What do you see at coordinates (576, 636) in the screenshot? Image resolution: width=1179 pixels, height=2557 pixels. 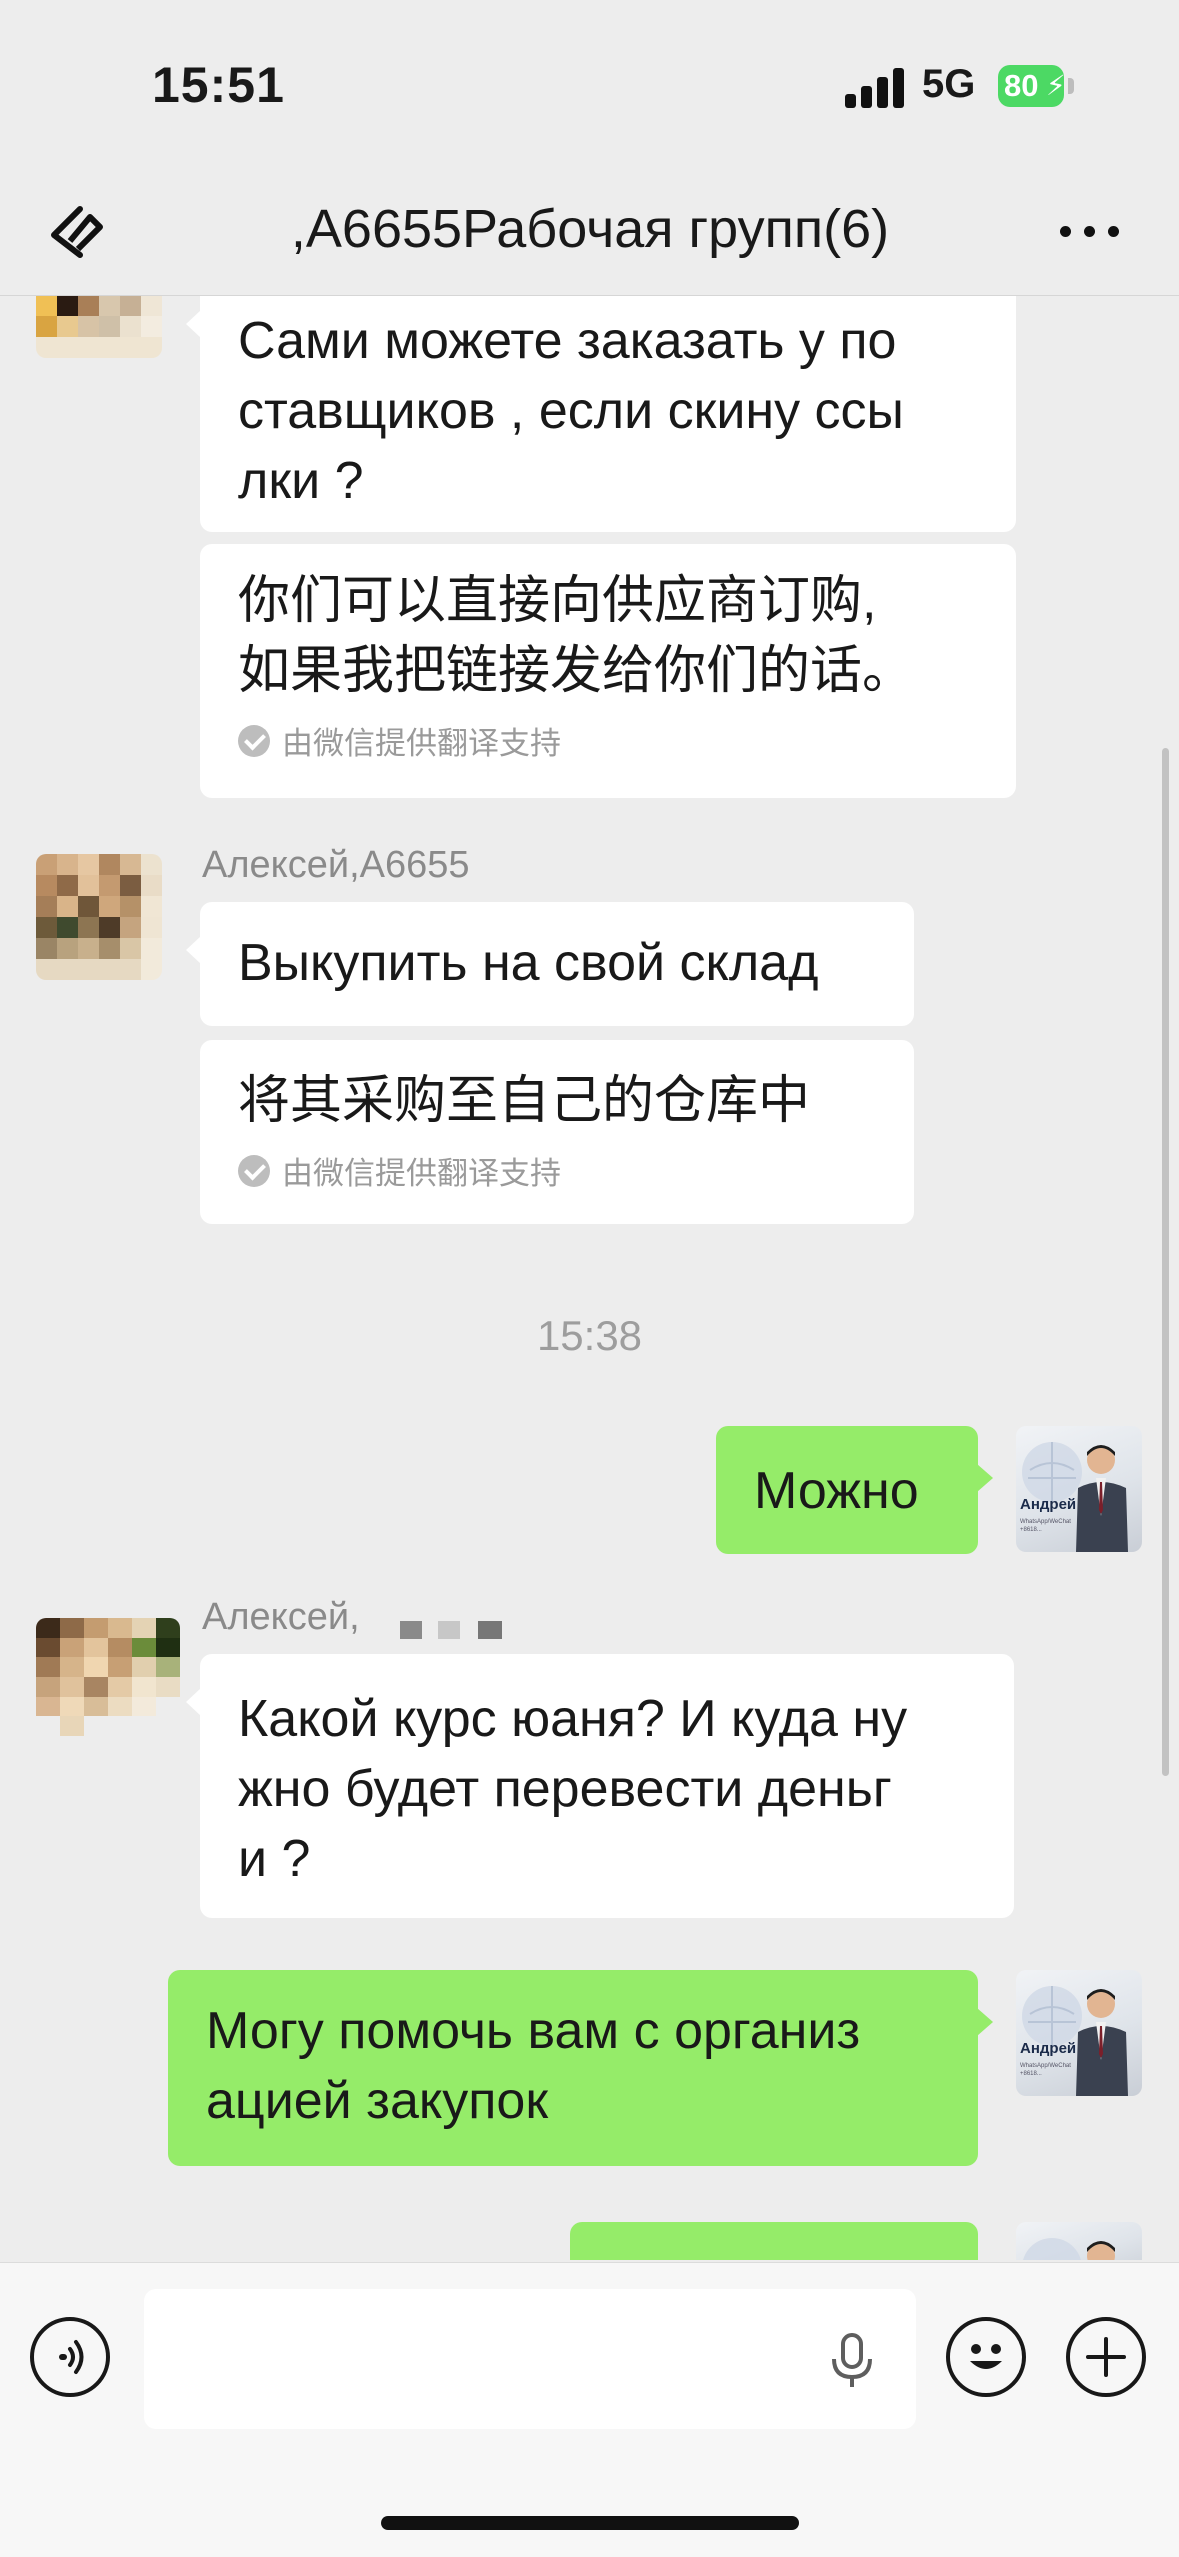 I see `translation-text: 你们可以直接向供应商订购, 如果我把链接发给你们的话。` at bounding box center [576, 636].